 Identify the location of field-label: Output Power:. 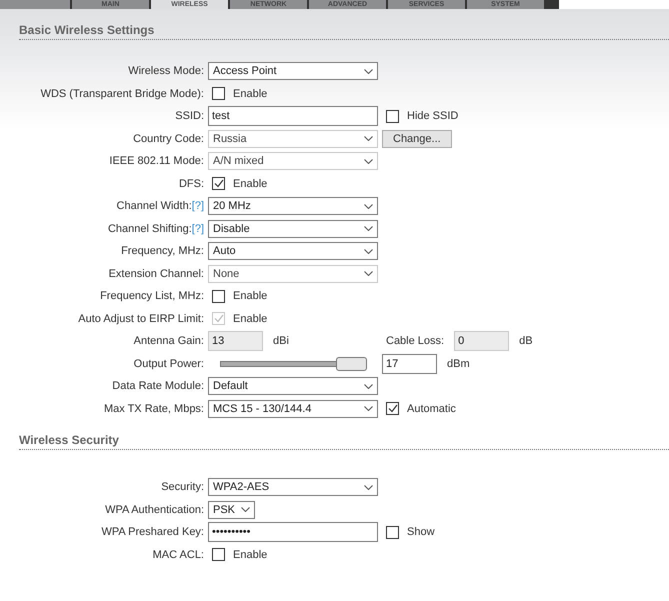
(168, 364).